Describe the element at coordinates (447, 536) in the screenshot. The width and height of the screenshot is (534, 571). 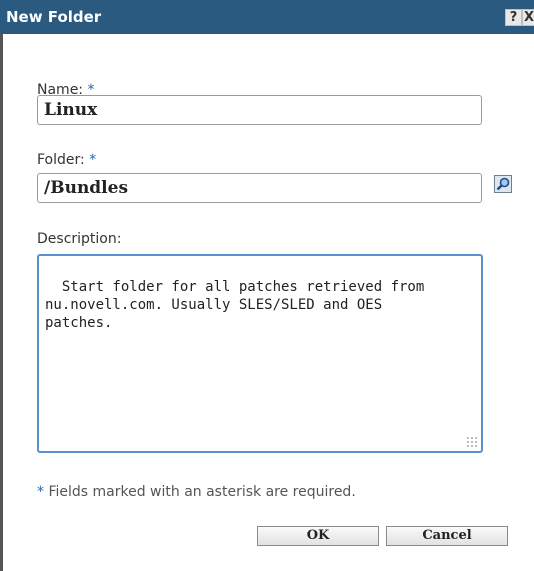
I see `cancel-button: Cancel` at that location.